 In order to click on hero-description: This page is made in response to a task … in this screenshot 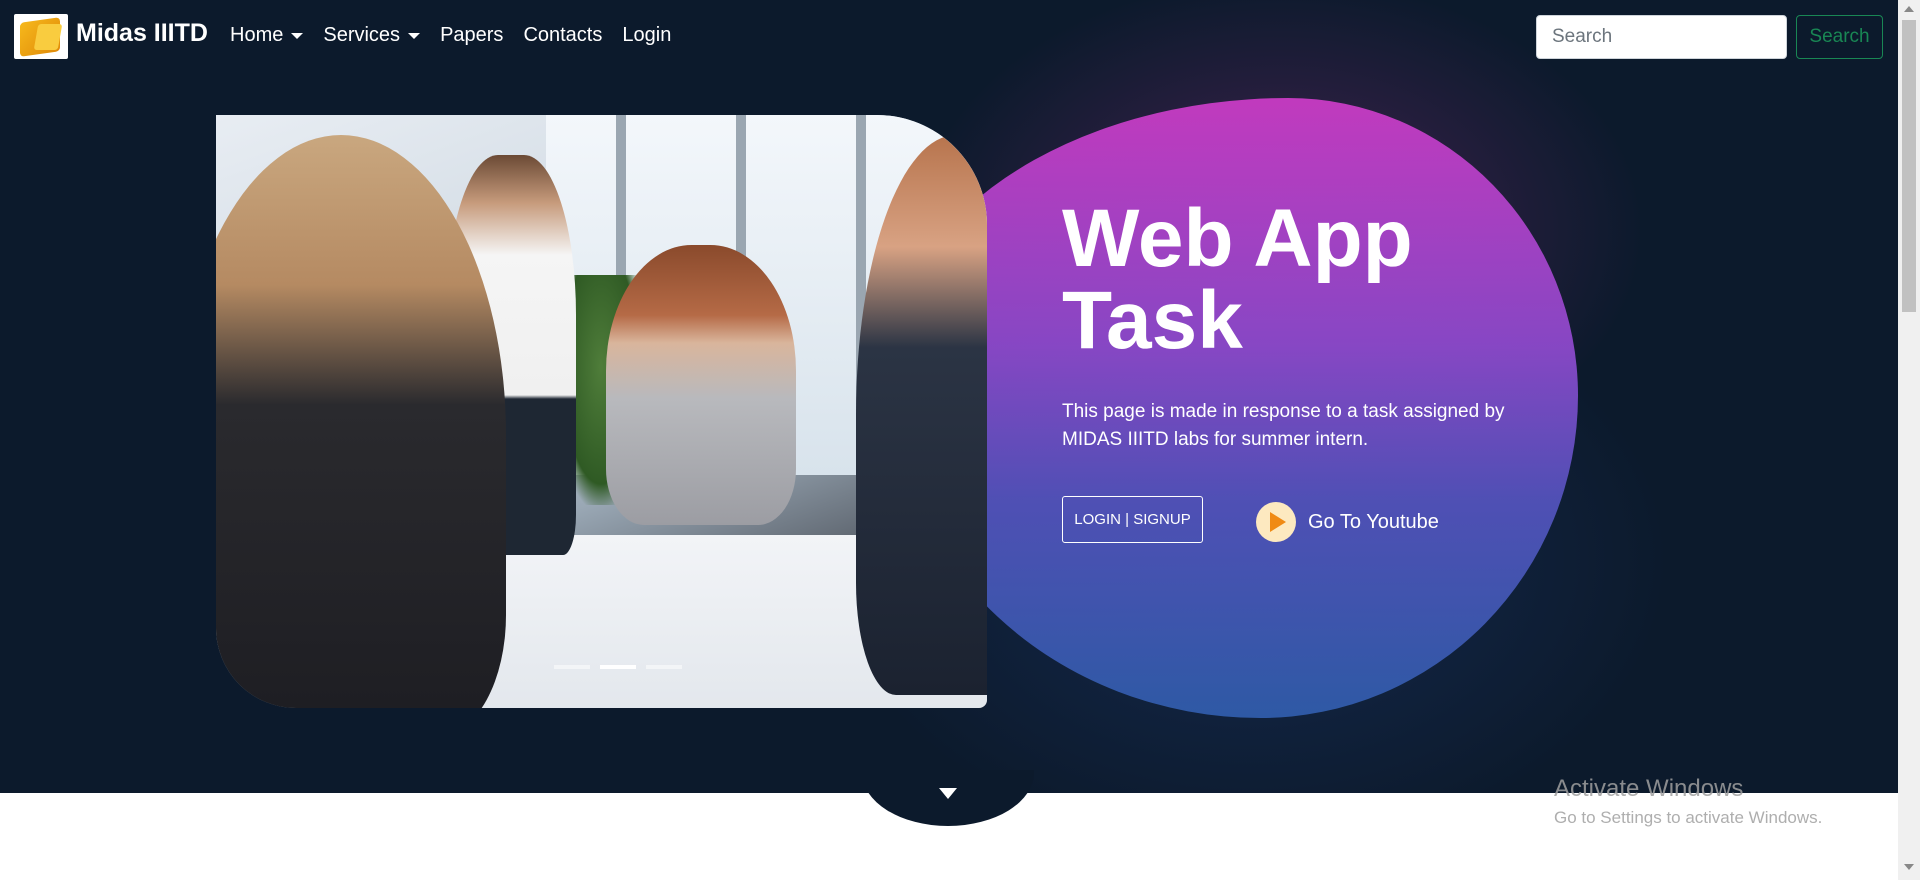, I will do `click(1283, 425)`.